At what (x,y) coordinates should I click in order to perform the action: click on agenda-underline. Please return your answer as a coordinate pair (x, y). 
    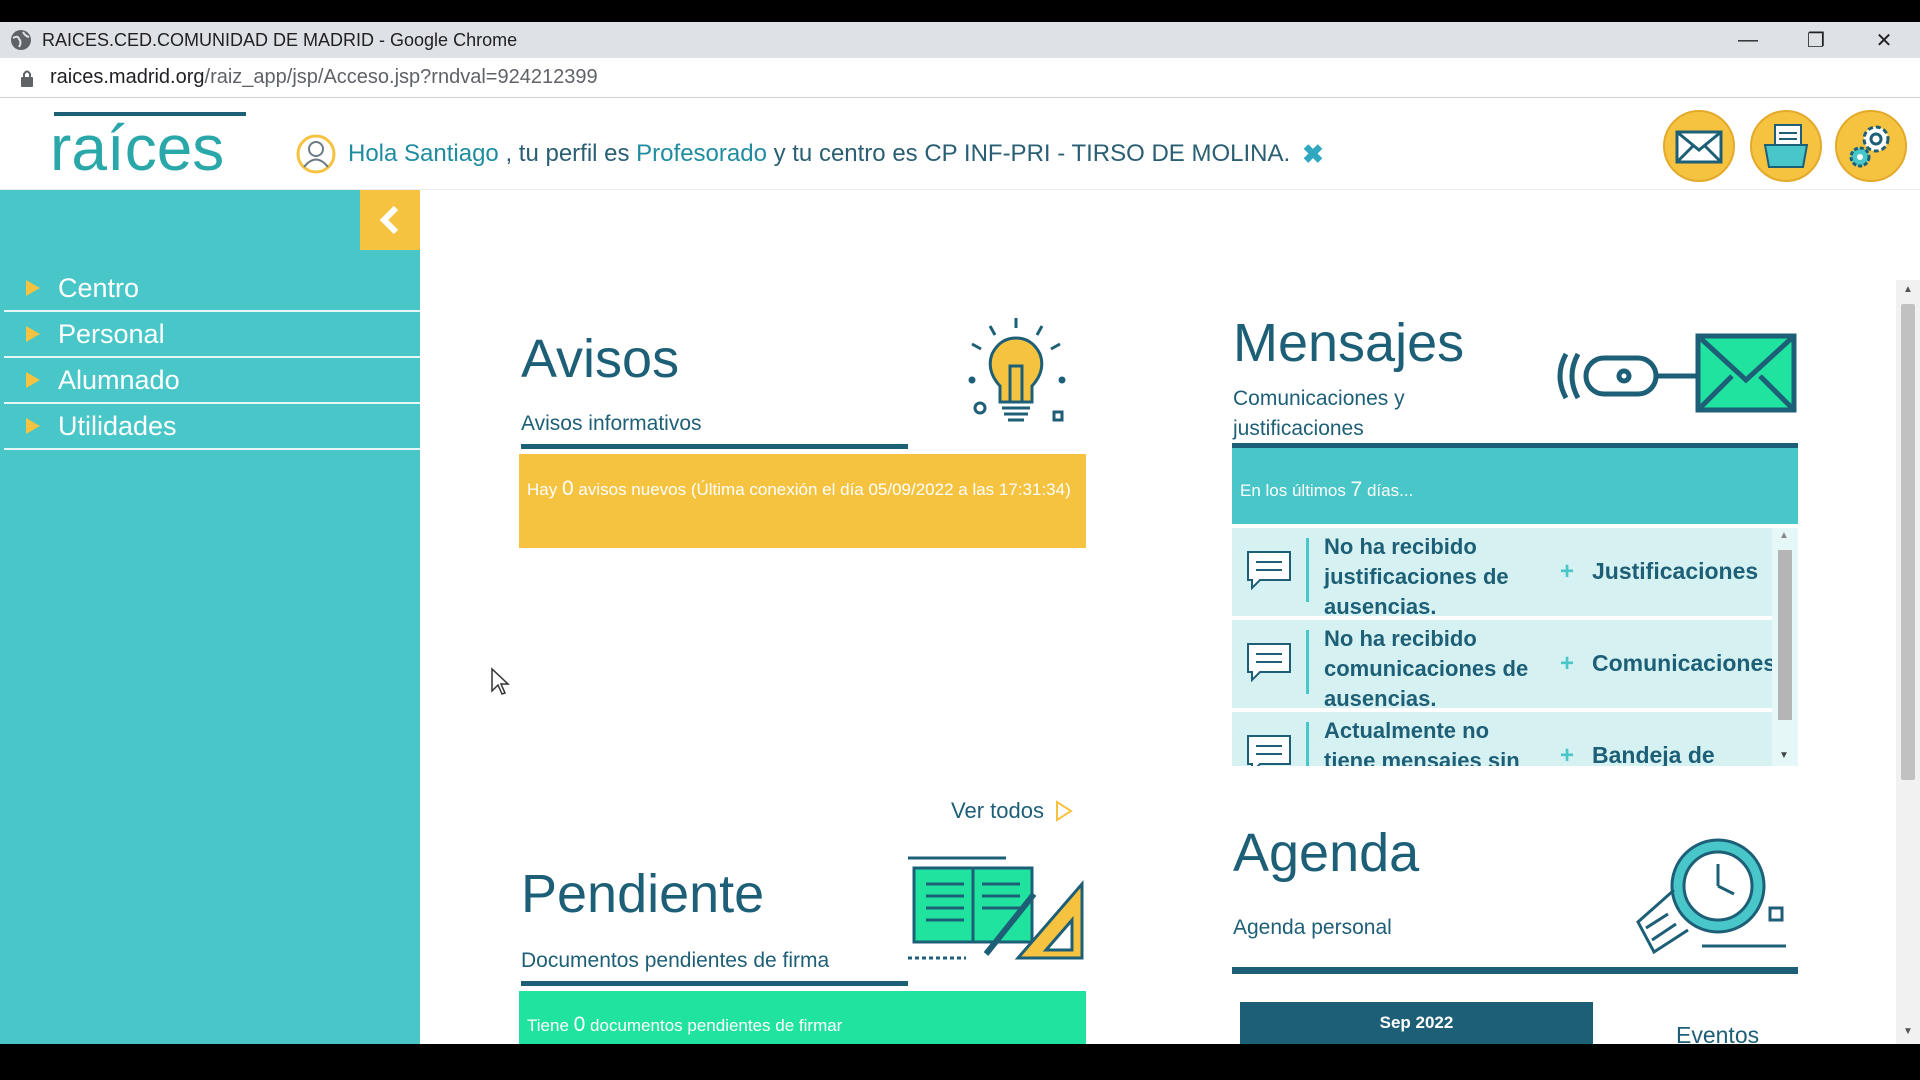
    Looking at the image, I should click on (1515, 970).